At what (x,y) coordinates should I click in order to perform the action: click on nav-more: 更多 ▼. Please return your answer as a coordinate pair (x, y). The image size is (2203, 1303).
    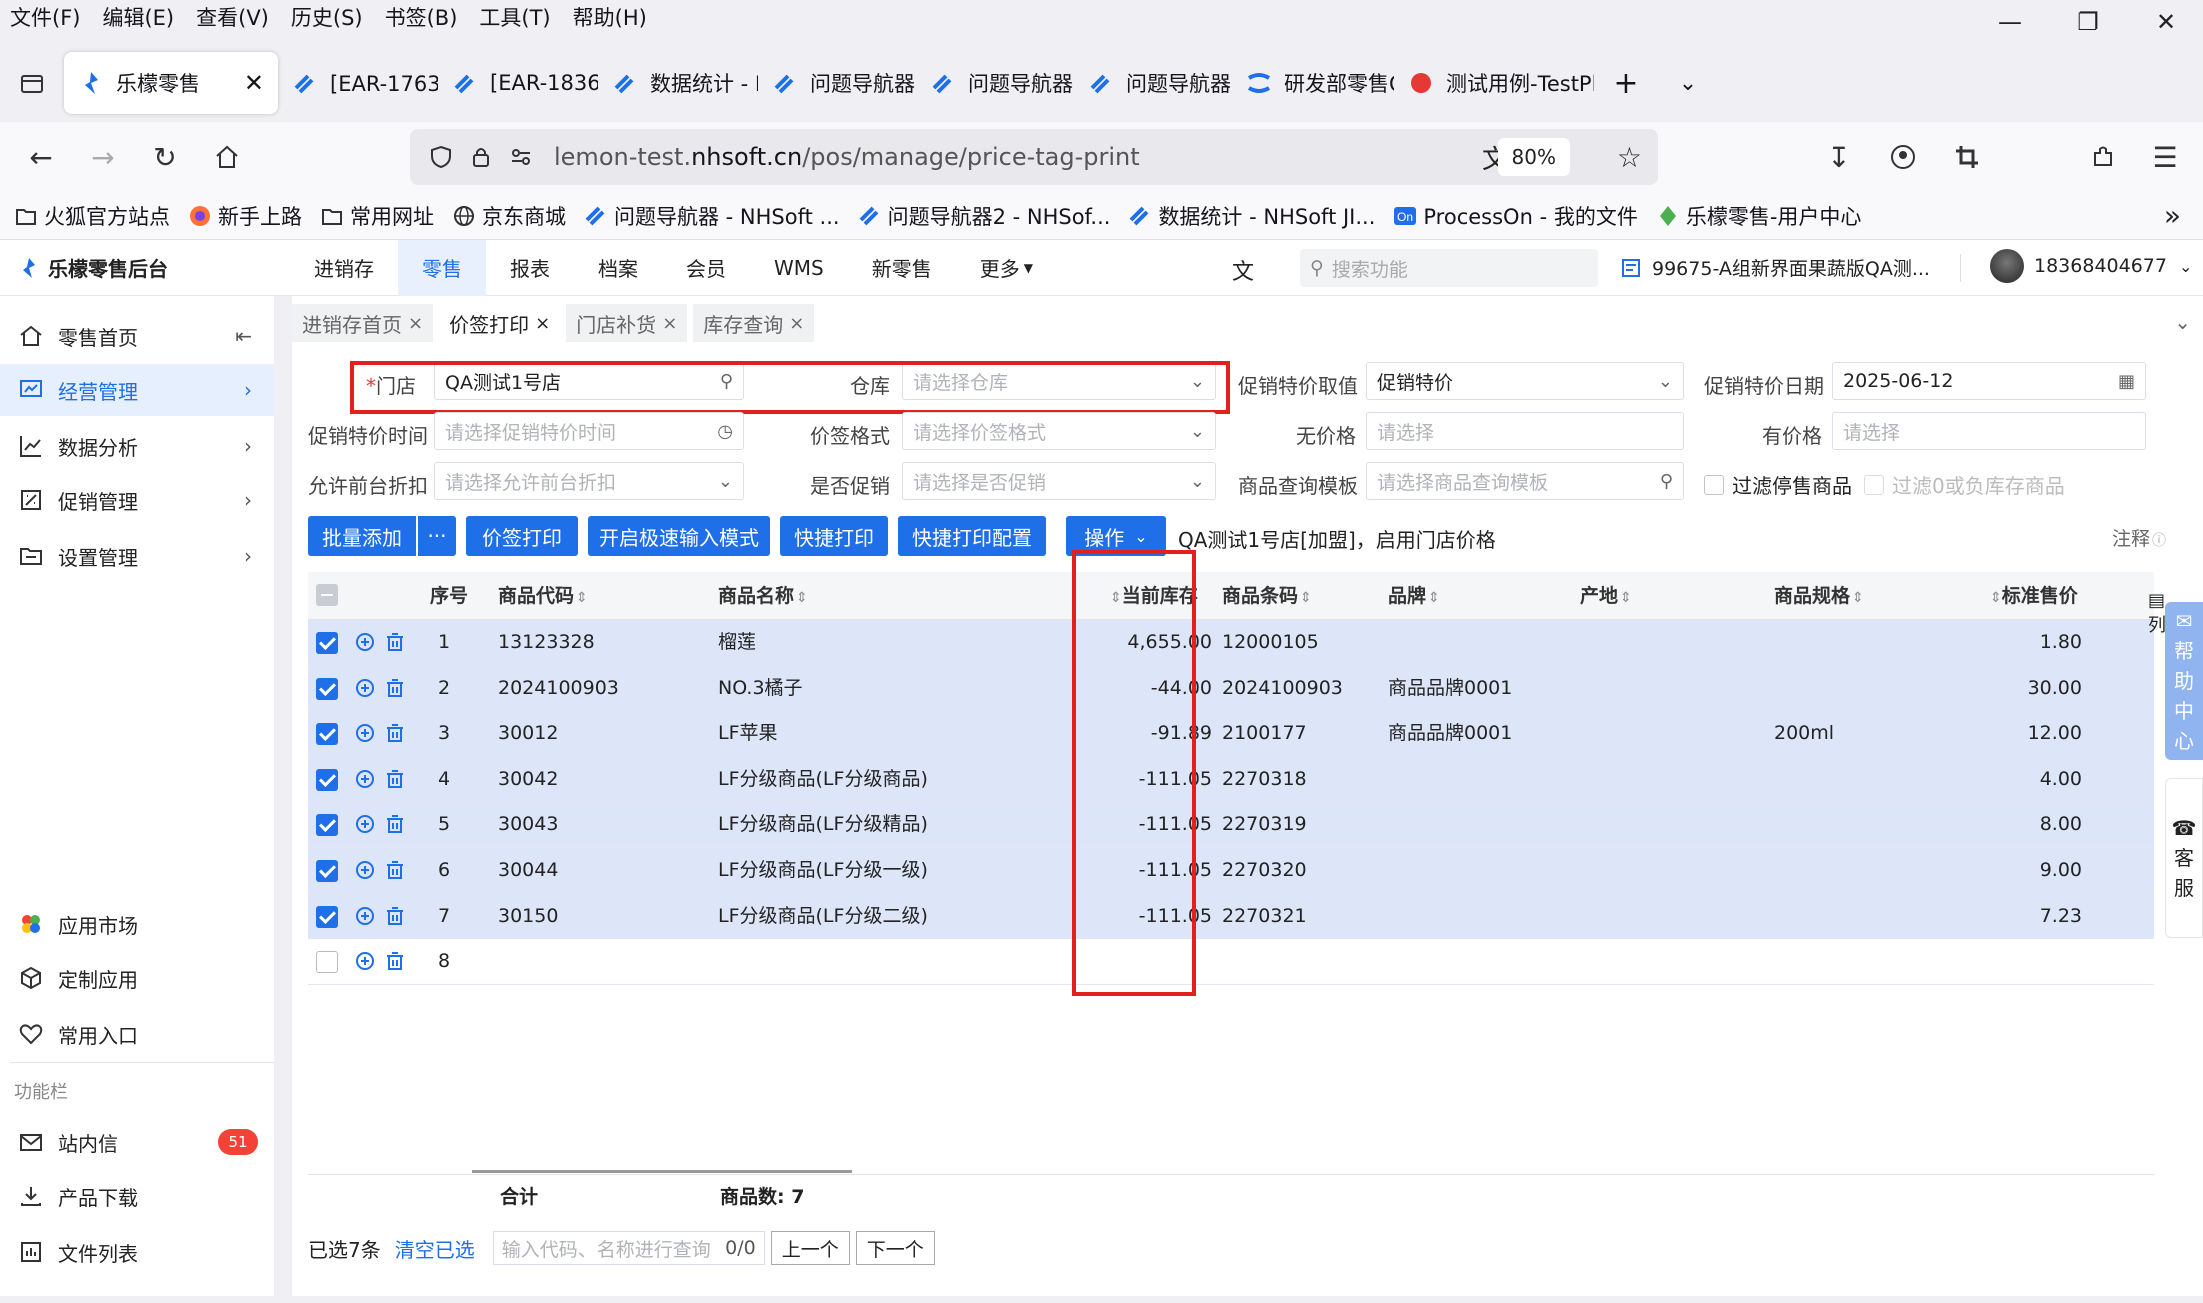
    Looking at the image, I should click on (1006, 268).